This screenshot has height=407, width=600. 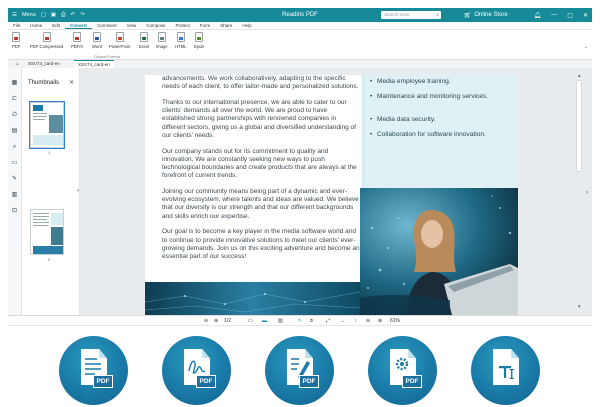 I want to click on search-placeholder: Search tools, so click(x=397, y=14).